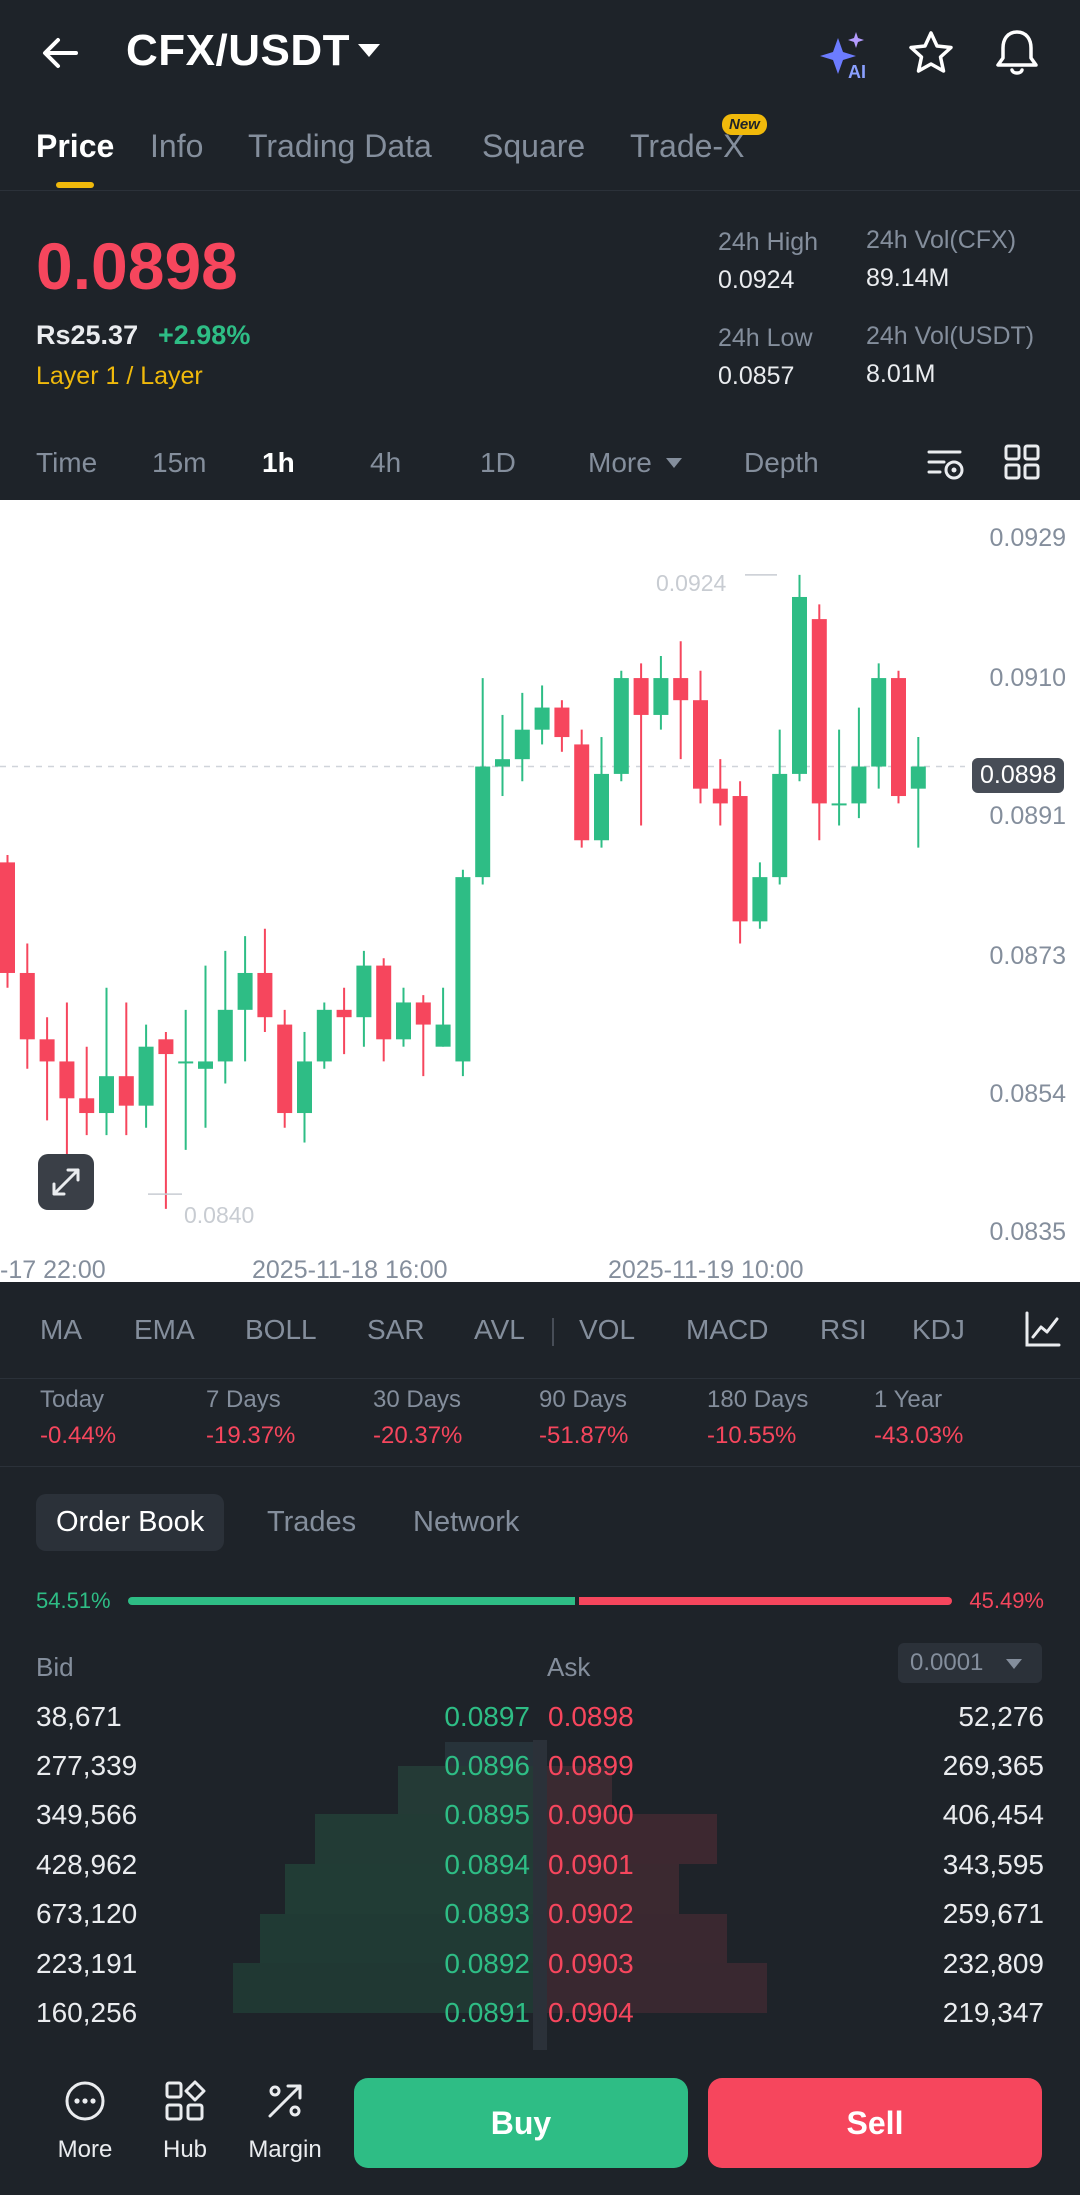 The image size is (1080, 2195). What do you see at coordinates (553, 1332) in the screenshot?
I see `indicator-divider` at bounding box center [553, 1332].